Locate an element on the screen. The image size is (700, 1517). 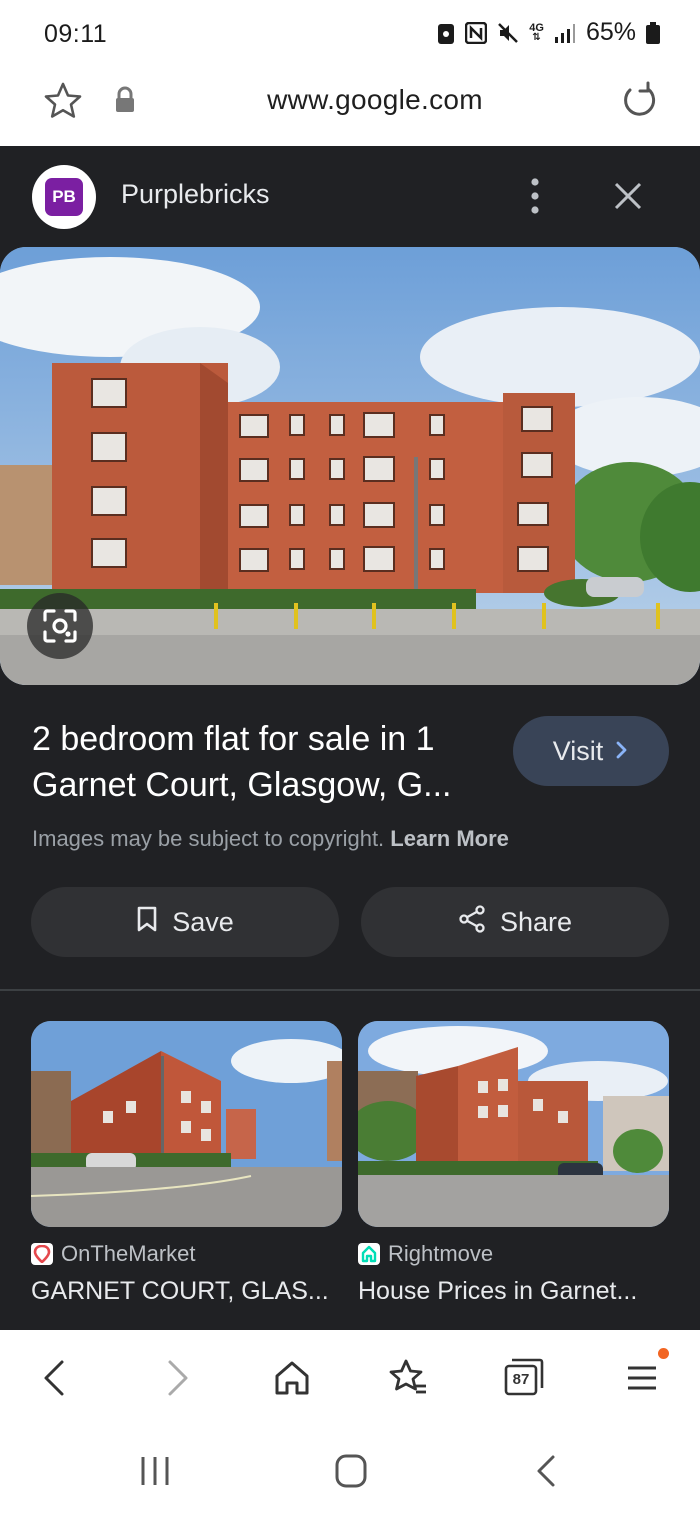
related-source-name: OnTheMarket is located at coordinates (128, 1253).